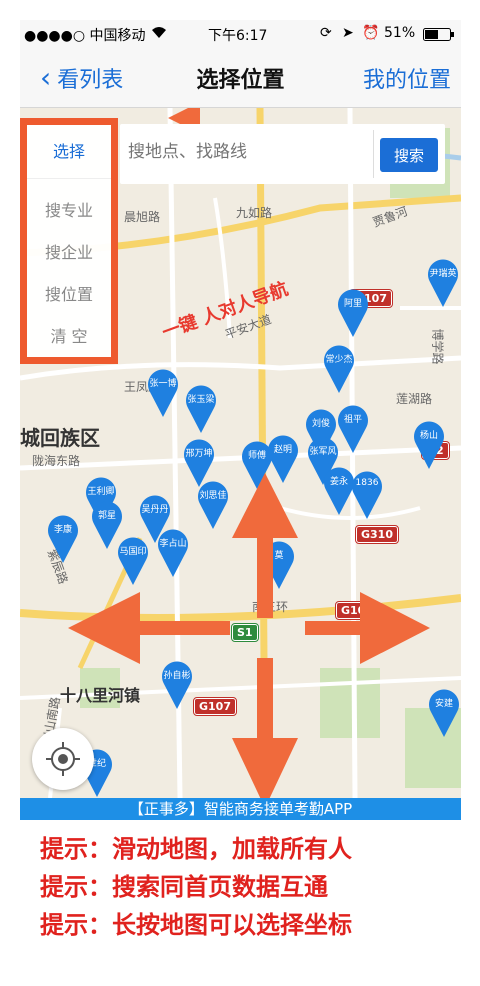  I want to click on wifi-icon, so click(159, 34).